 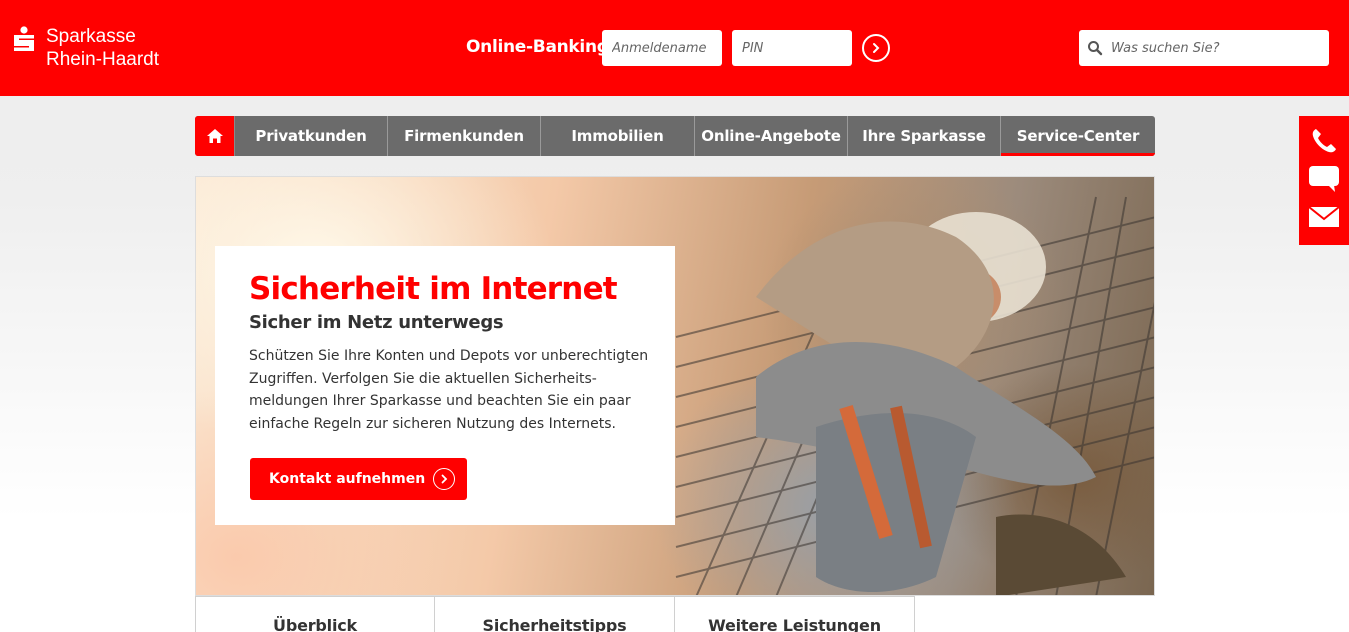 I want to click on username-input, so click(x=662, y=48).